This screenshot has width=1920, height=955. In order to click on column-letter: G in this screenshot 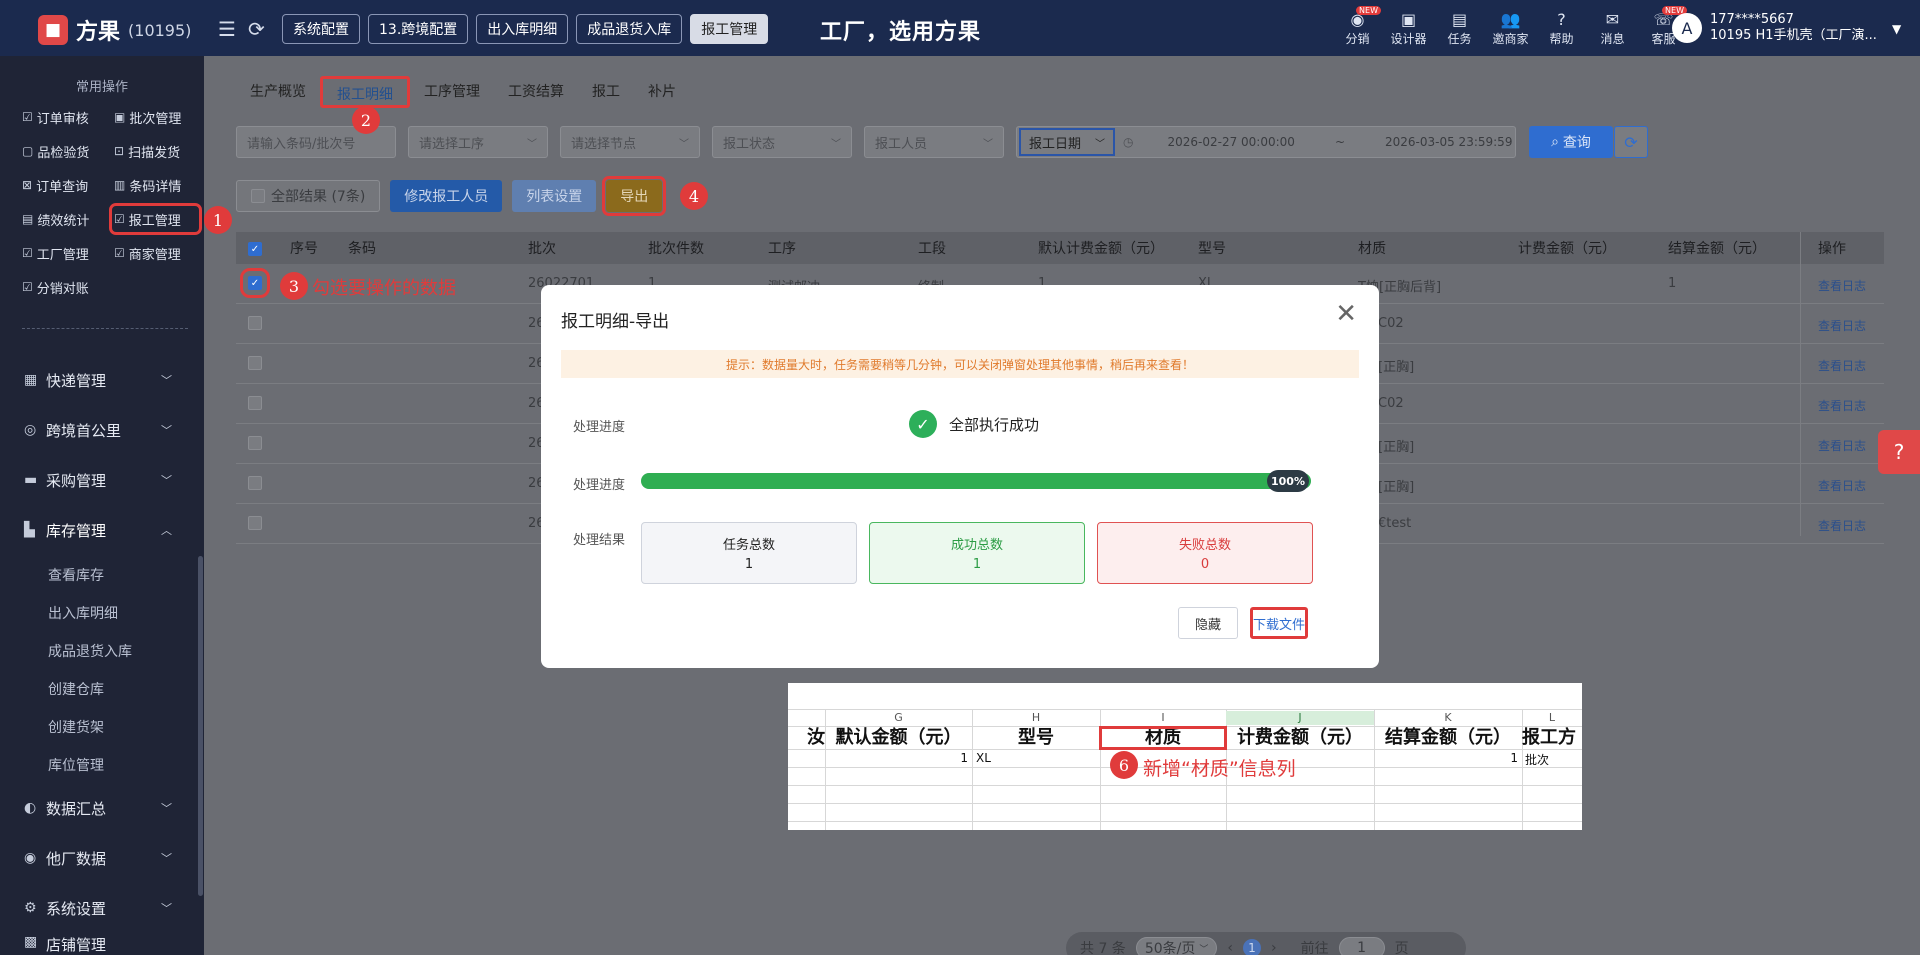, I will do `click(898, 718)`.